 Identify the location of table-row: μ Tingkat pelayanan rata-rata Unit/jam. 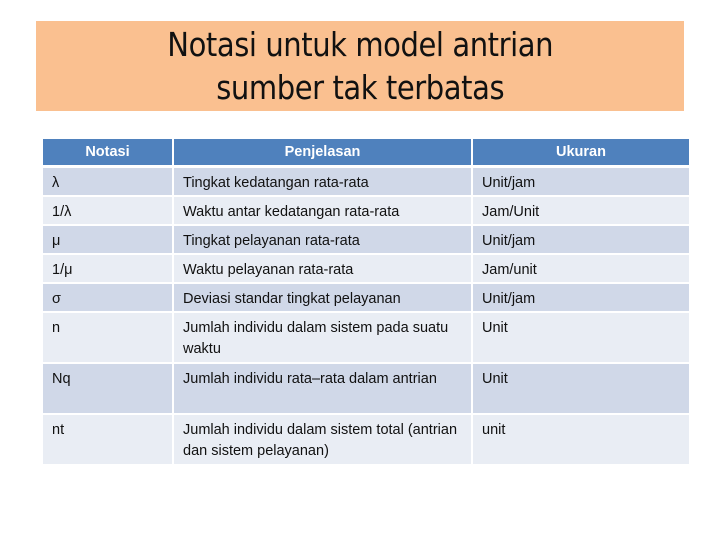
(366, 239).